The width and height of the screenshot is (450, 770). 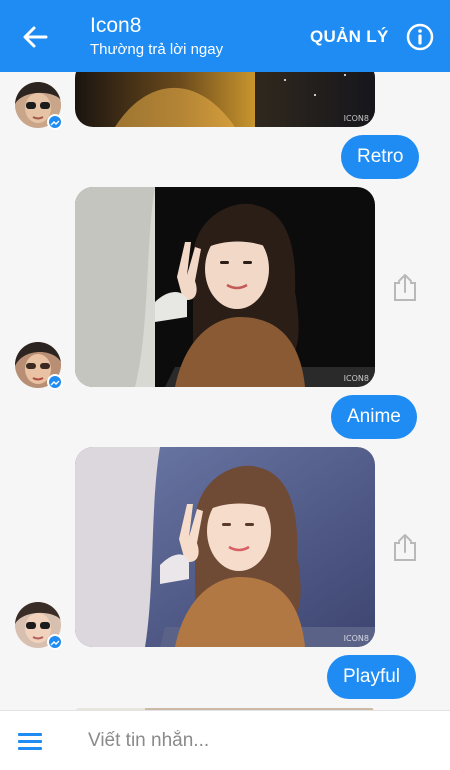 What do you see at coordinates (30, 742) in the screenshot?
I see `menu-icon` at bounding box center [30, 742].